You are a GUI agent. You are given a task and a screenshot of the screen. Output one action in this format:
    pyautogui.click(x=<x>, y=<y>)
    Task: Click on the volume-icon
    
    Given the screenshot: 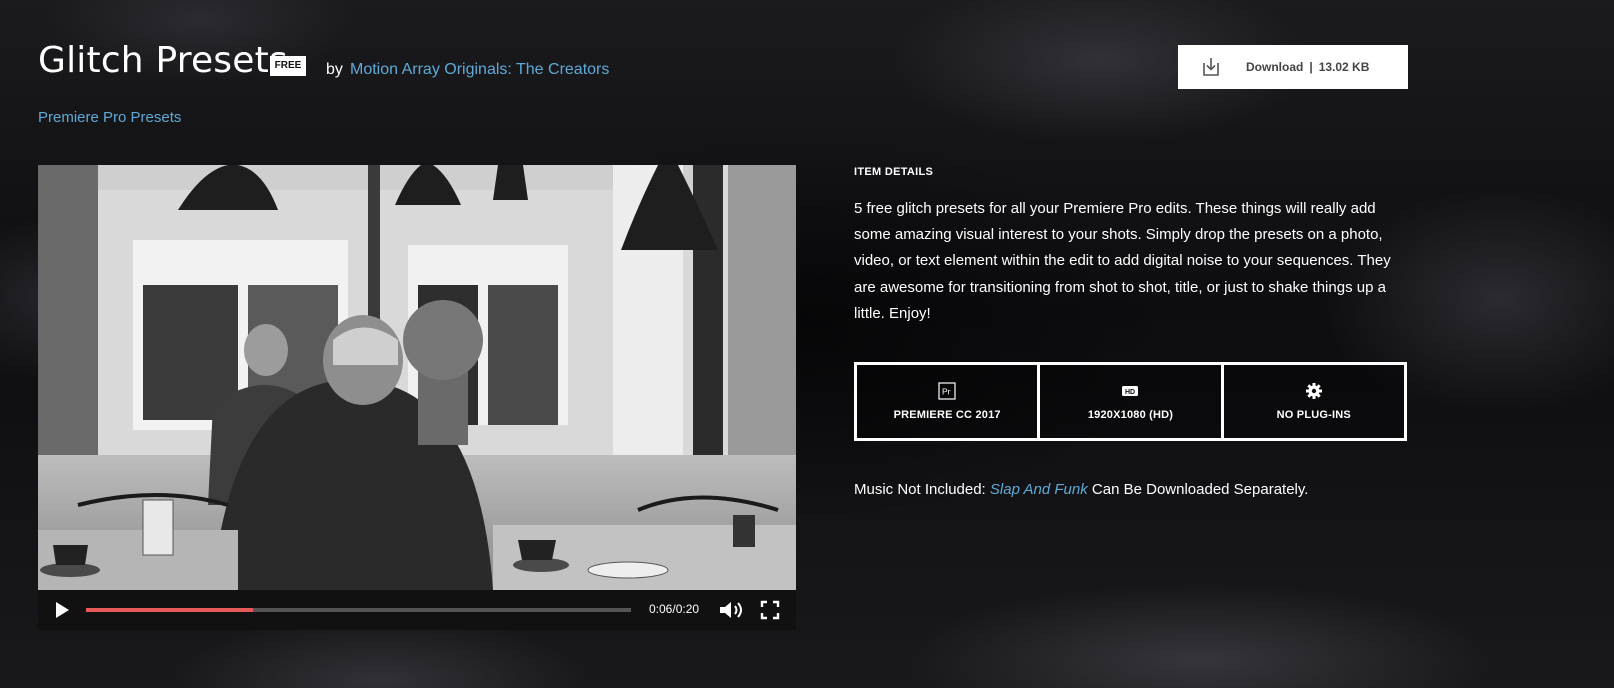 What is the action you would take?
    pyautogui.click(x=732, y=610)
    